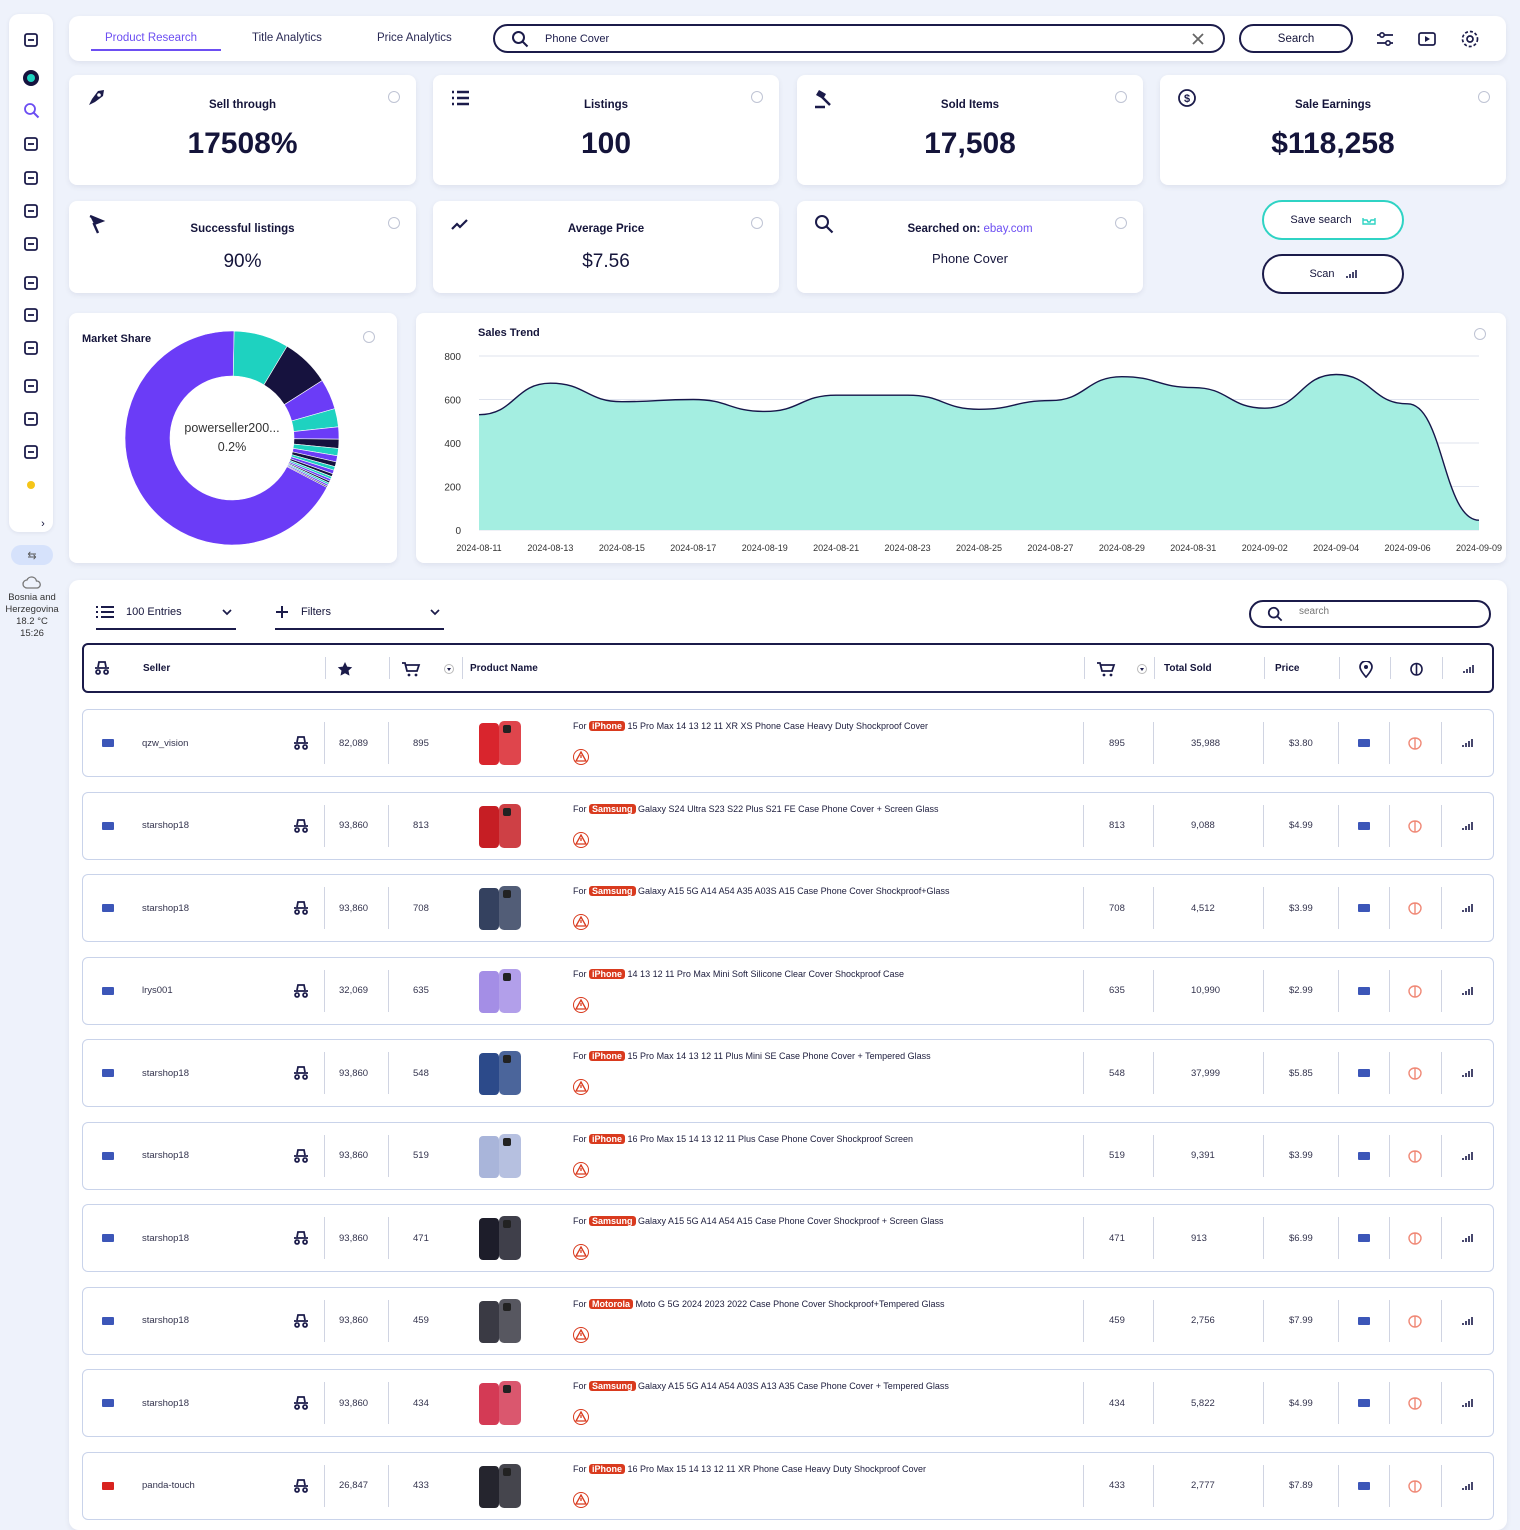 This screenshot has width=1520, height=1530. I want to click on ebay-link: ebay.com, so click(1008, 229).